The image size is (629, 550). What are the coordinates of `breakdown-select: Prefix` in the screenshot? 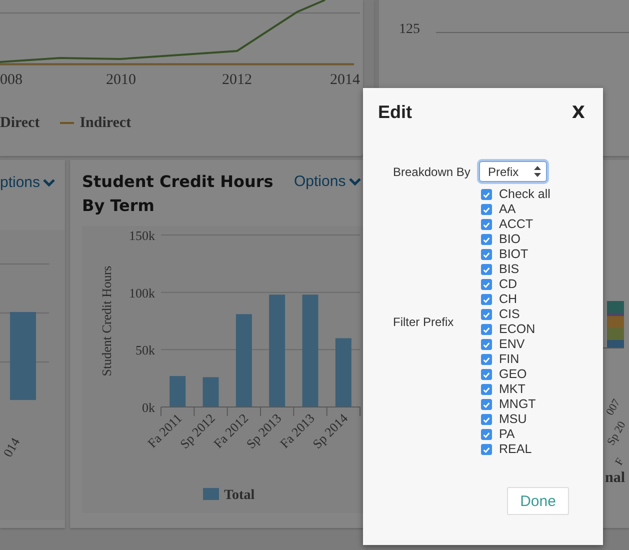 It's located at (513, 171).